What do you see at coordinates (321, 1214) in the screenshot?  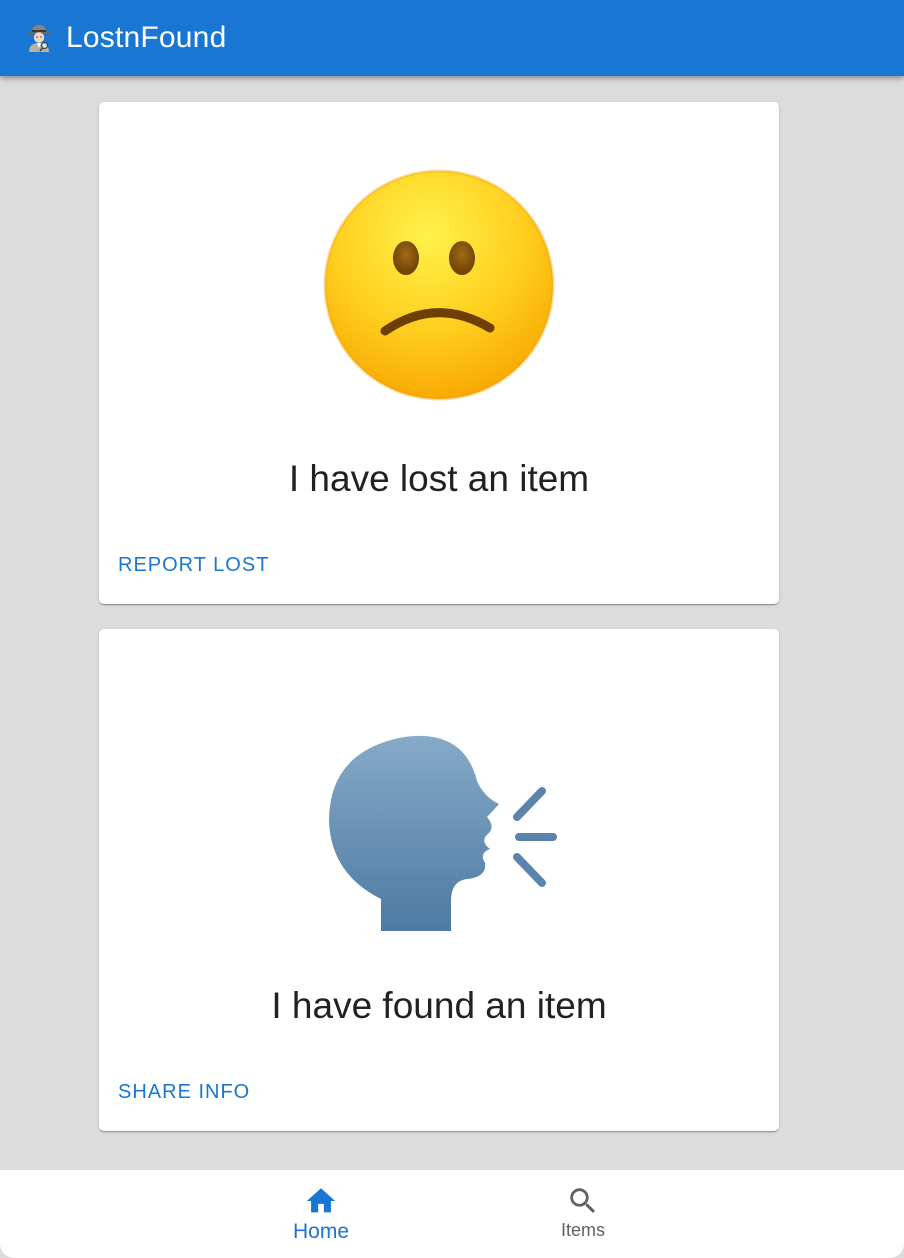 I see `nav-home: Home` at bounding box center [321, 1214].